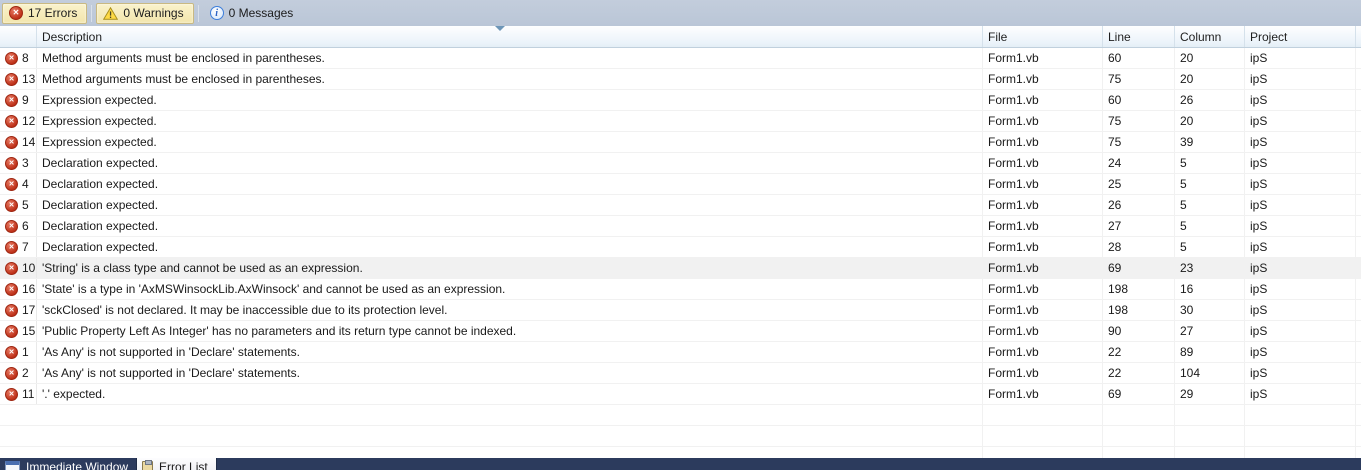 Image resolution: width=1361 pixels, height=470 pixels. What do you see at coordinates (1138, 36) in the screenshot?
I see `header-line: Line` at bounding box center [1138, 36].